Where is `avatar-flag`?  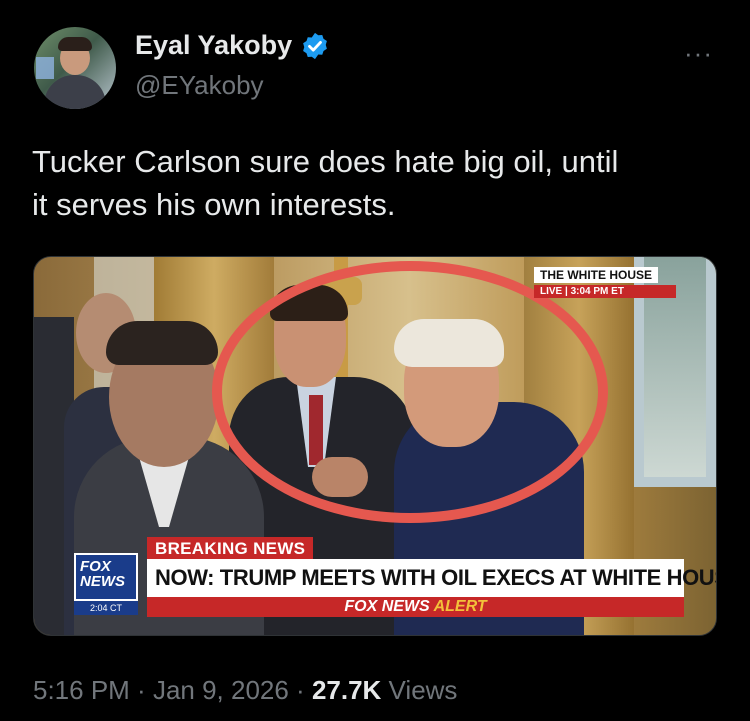 avatar-flag is located at coordinates (45, 68).